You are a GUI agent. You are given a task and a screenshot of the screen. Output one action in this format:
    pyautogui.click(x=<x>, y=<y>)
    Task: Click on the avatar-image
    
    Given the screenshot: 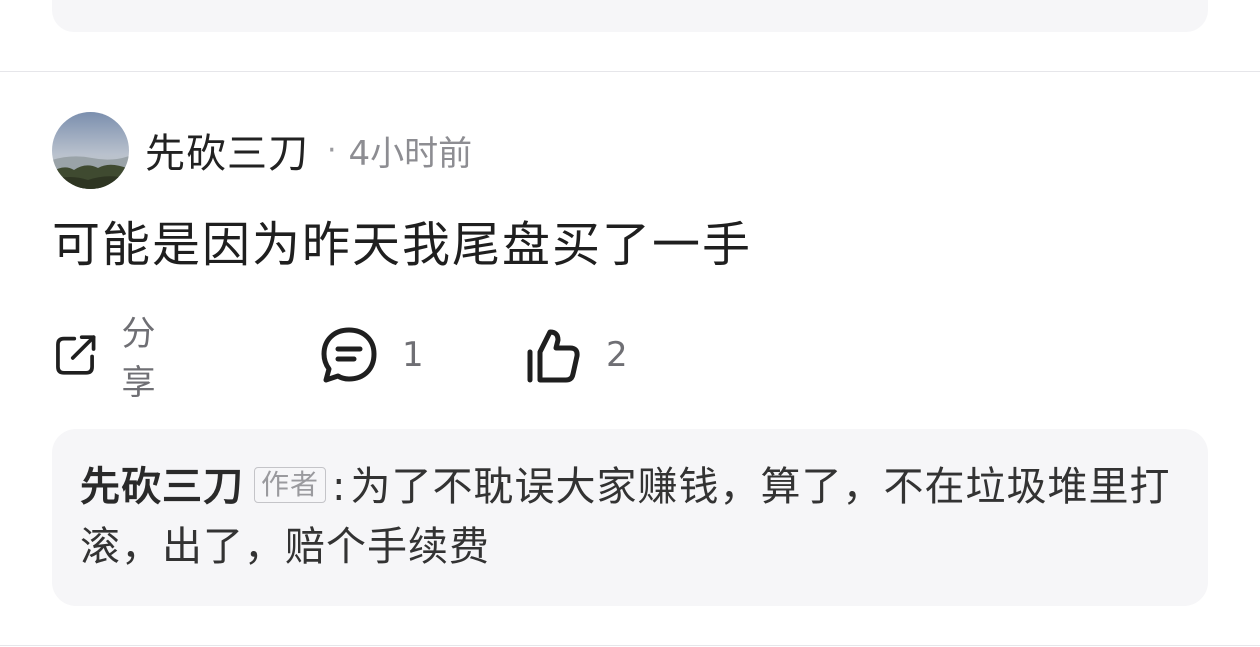 What is the action you would take?
    pyautogui.click(x=90, y=150)
    